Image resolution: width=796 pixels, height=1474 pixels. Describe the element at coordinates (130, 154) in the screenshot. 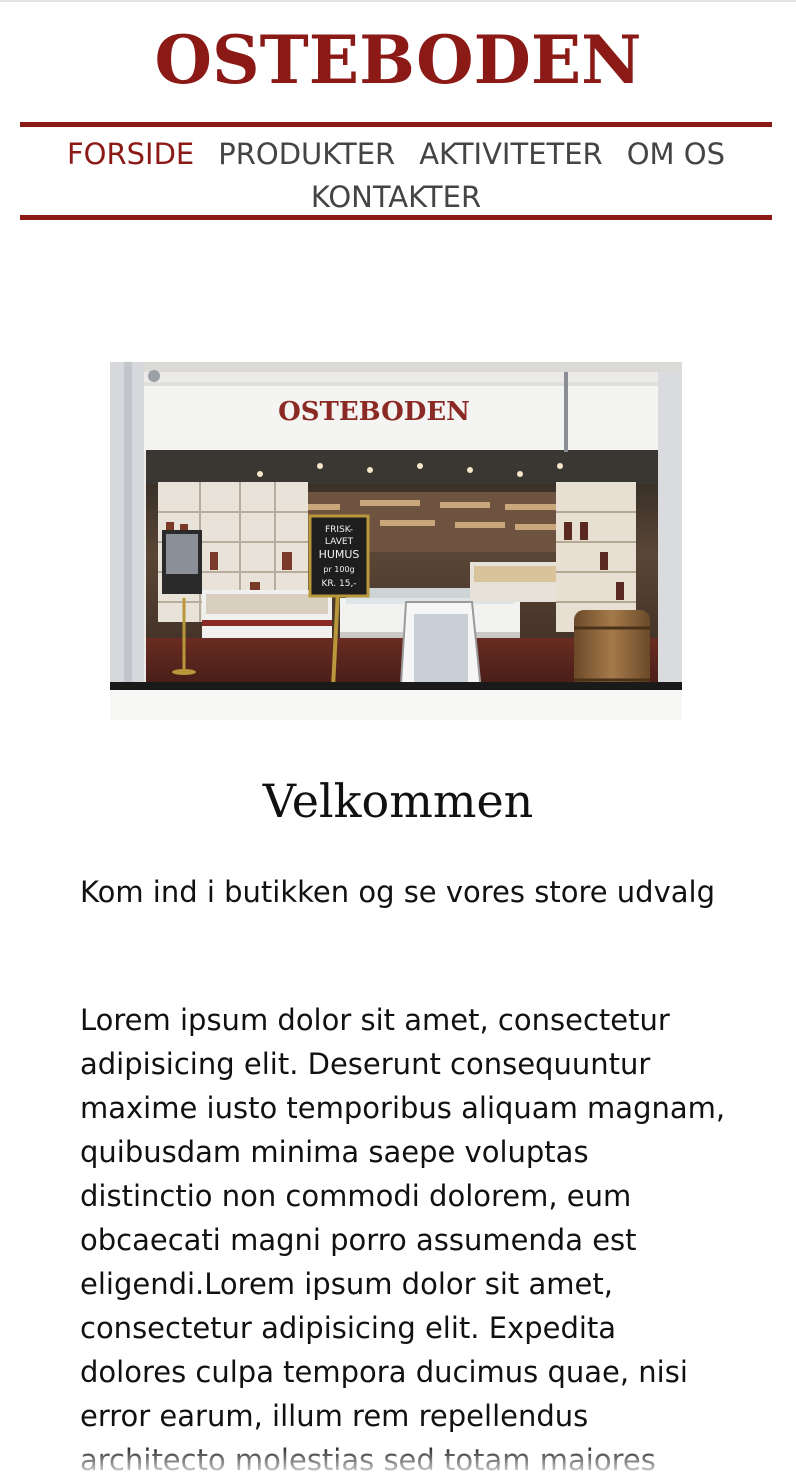

I see `nav-item-forside: FORSIDE` at that location.